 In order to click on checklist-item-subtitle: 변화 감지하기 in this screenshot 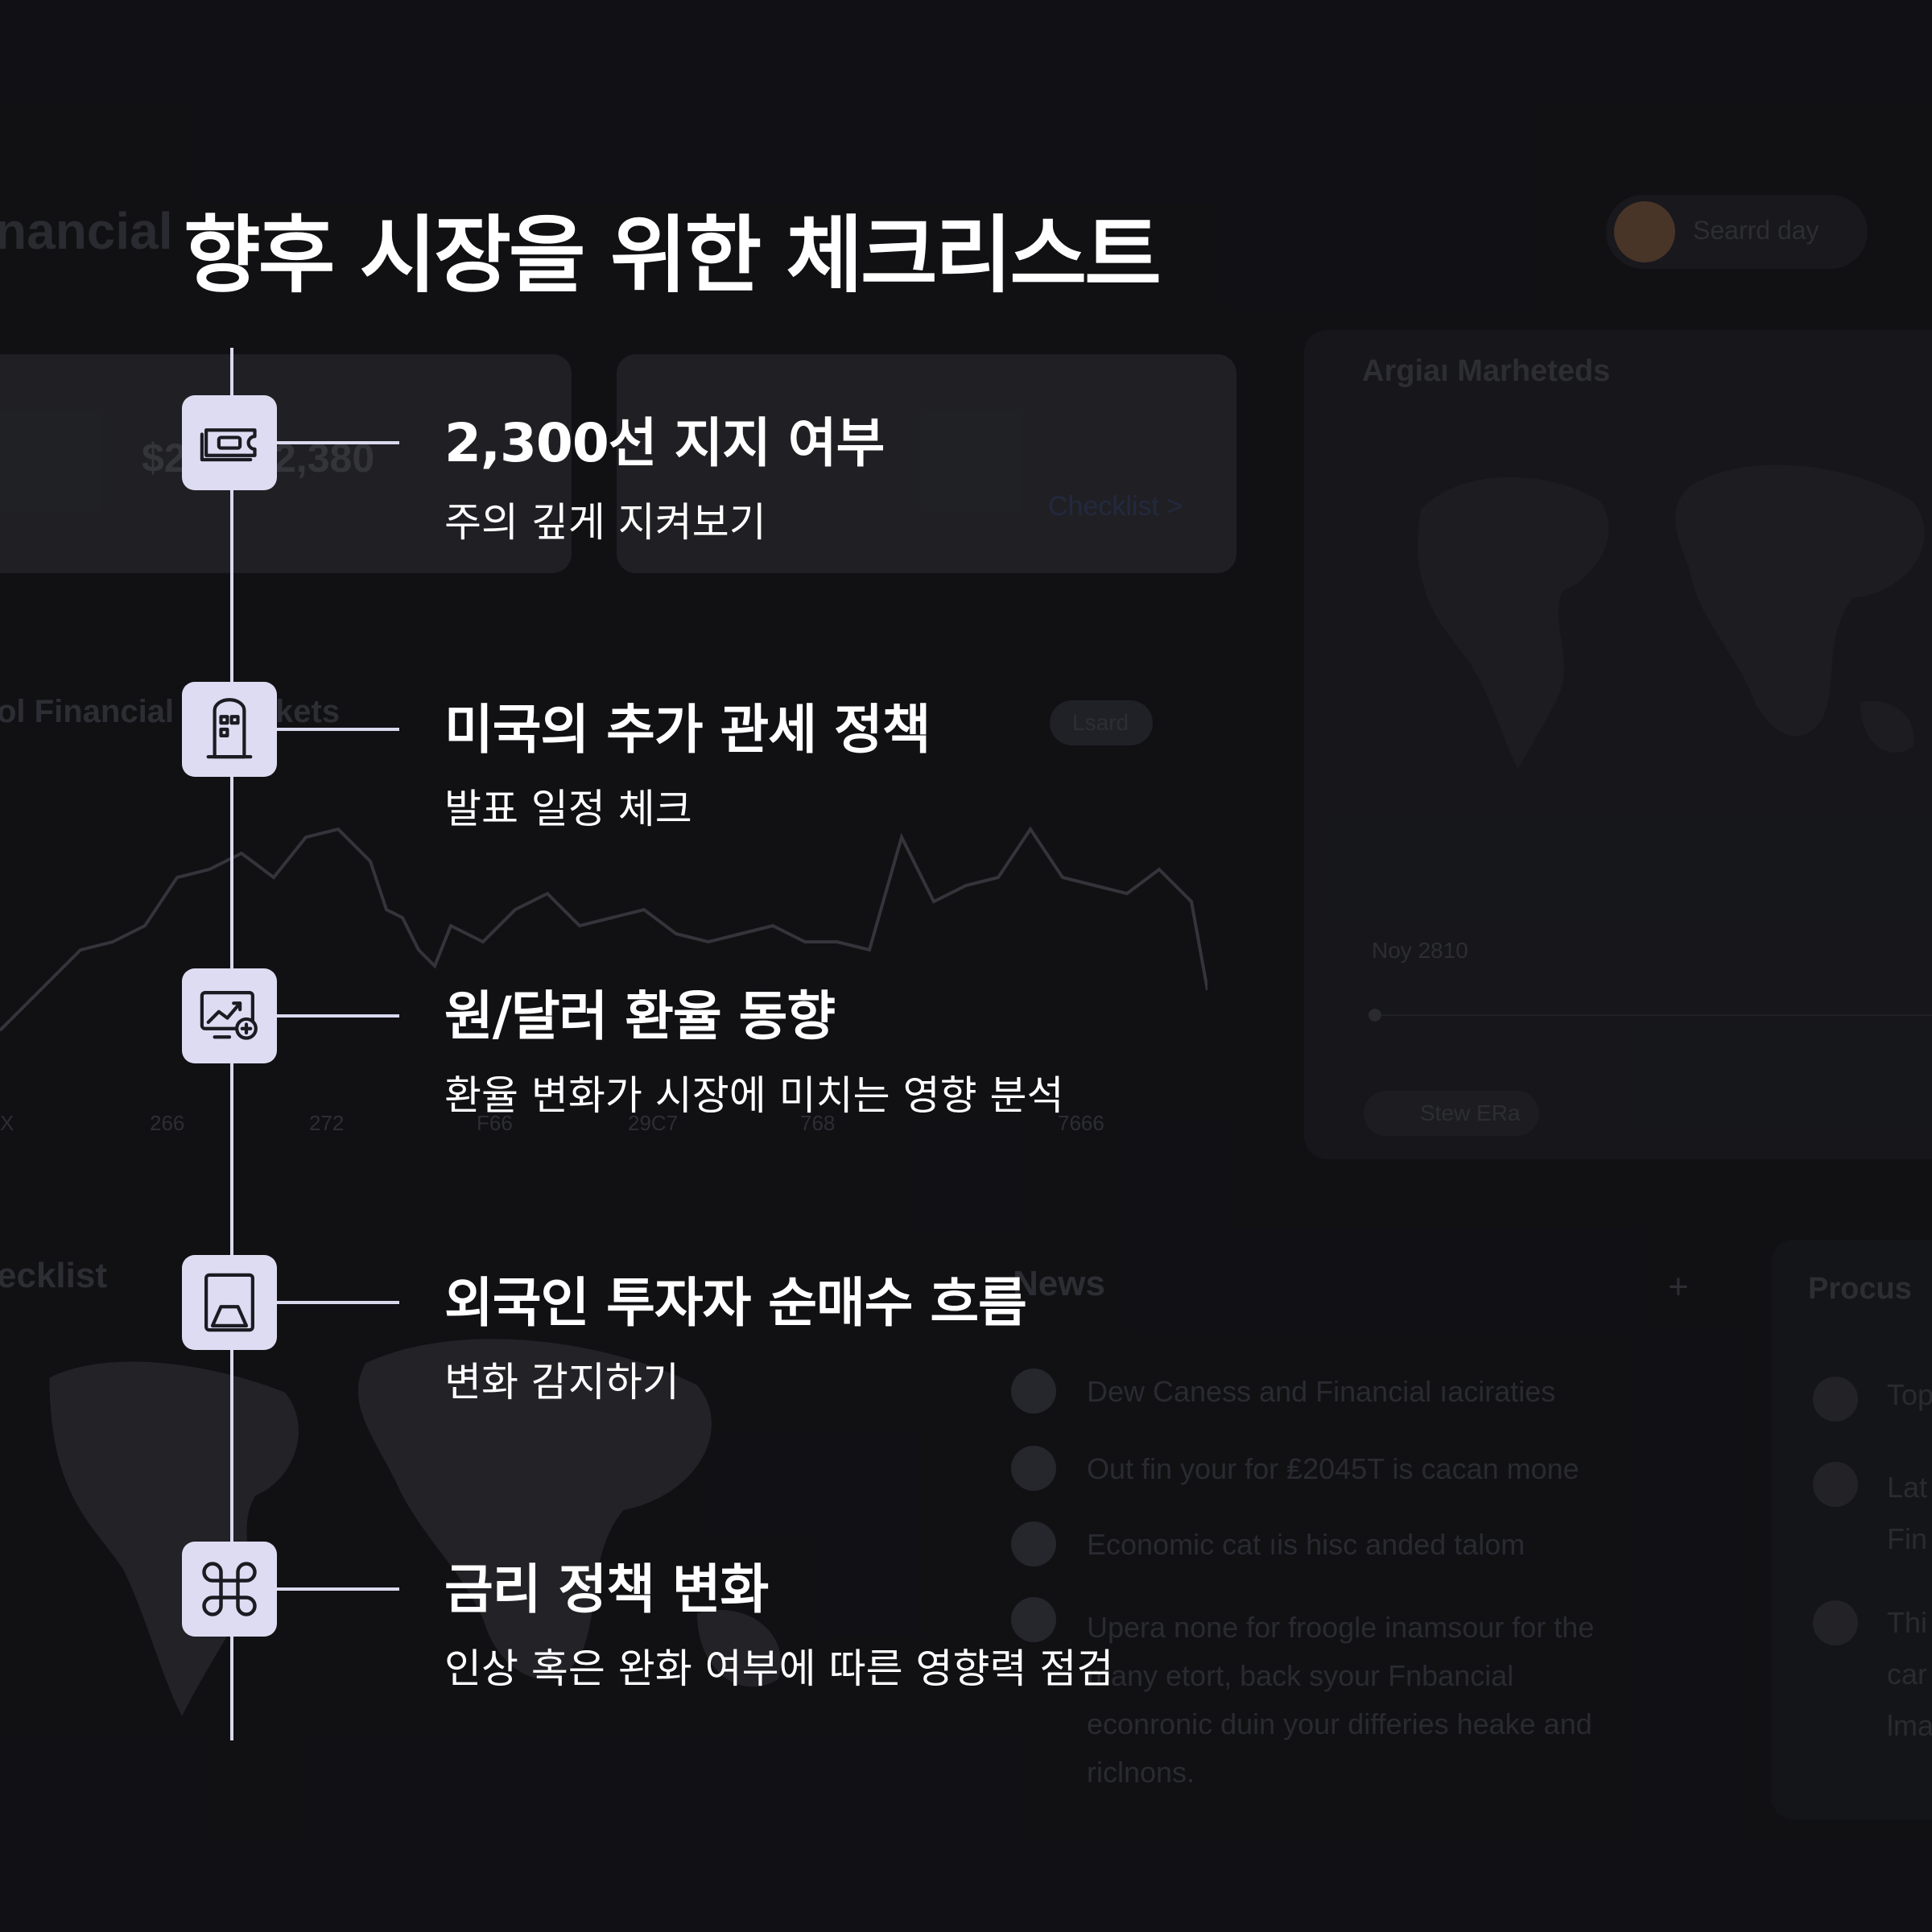, I will do `click(561, 1382)`.